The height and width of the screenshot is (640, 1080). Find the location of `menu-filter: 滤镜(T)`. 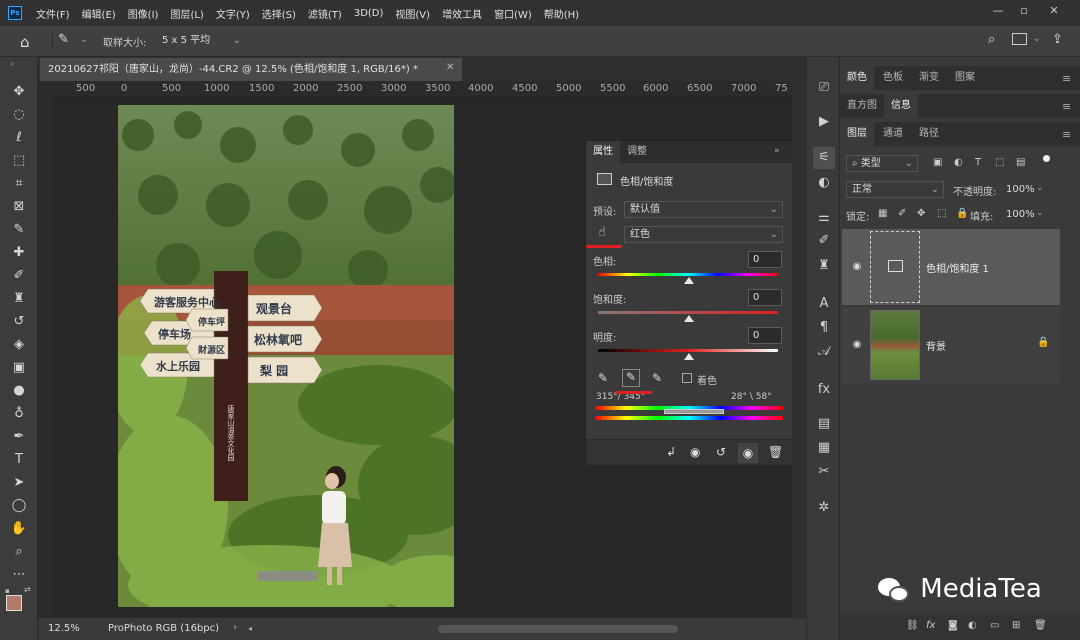

menu-filter: 滤镜(T) is located at coordinates (325, 13).